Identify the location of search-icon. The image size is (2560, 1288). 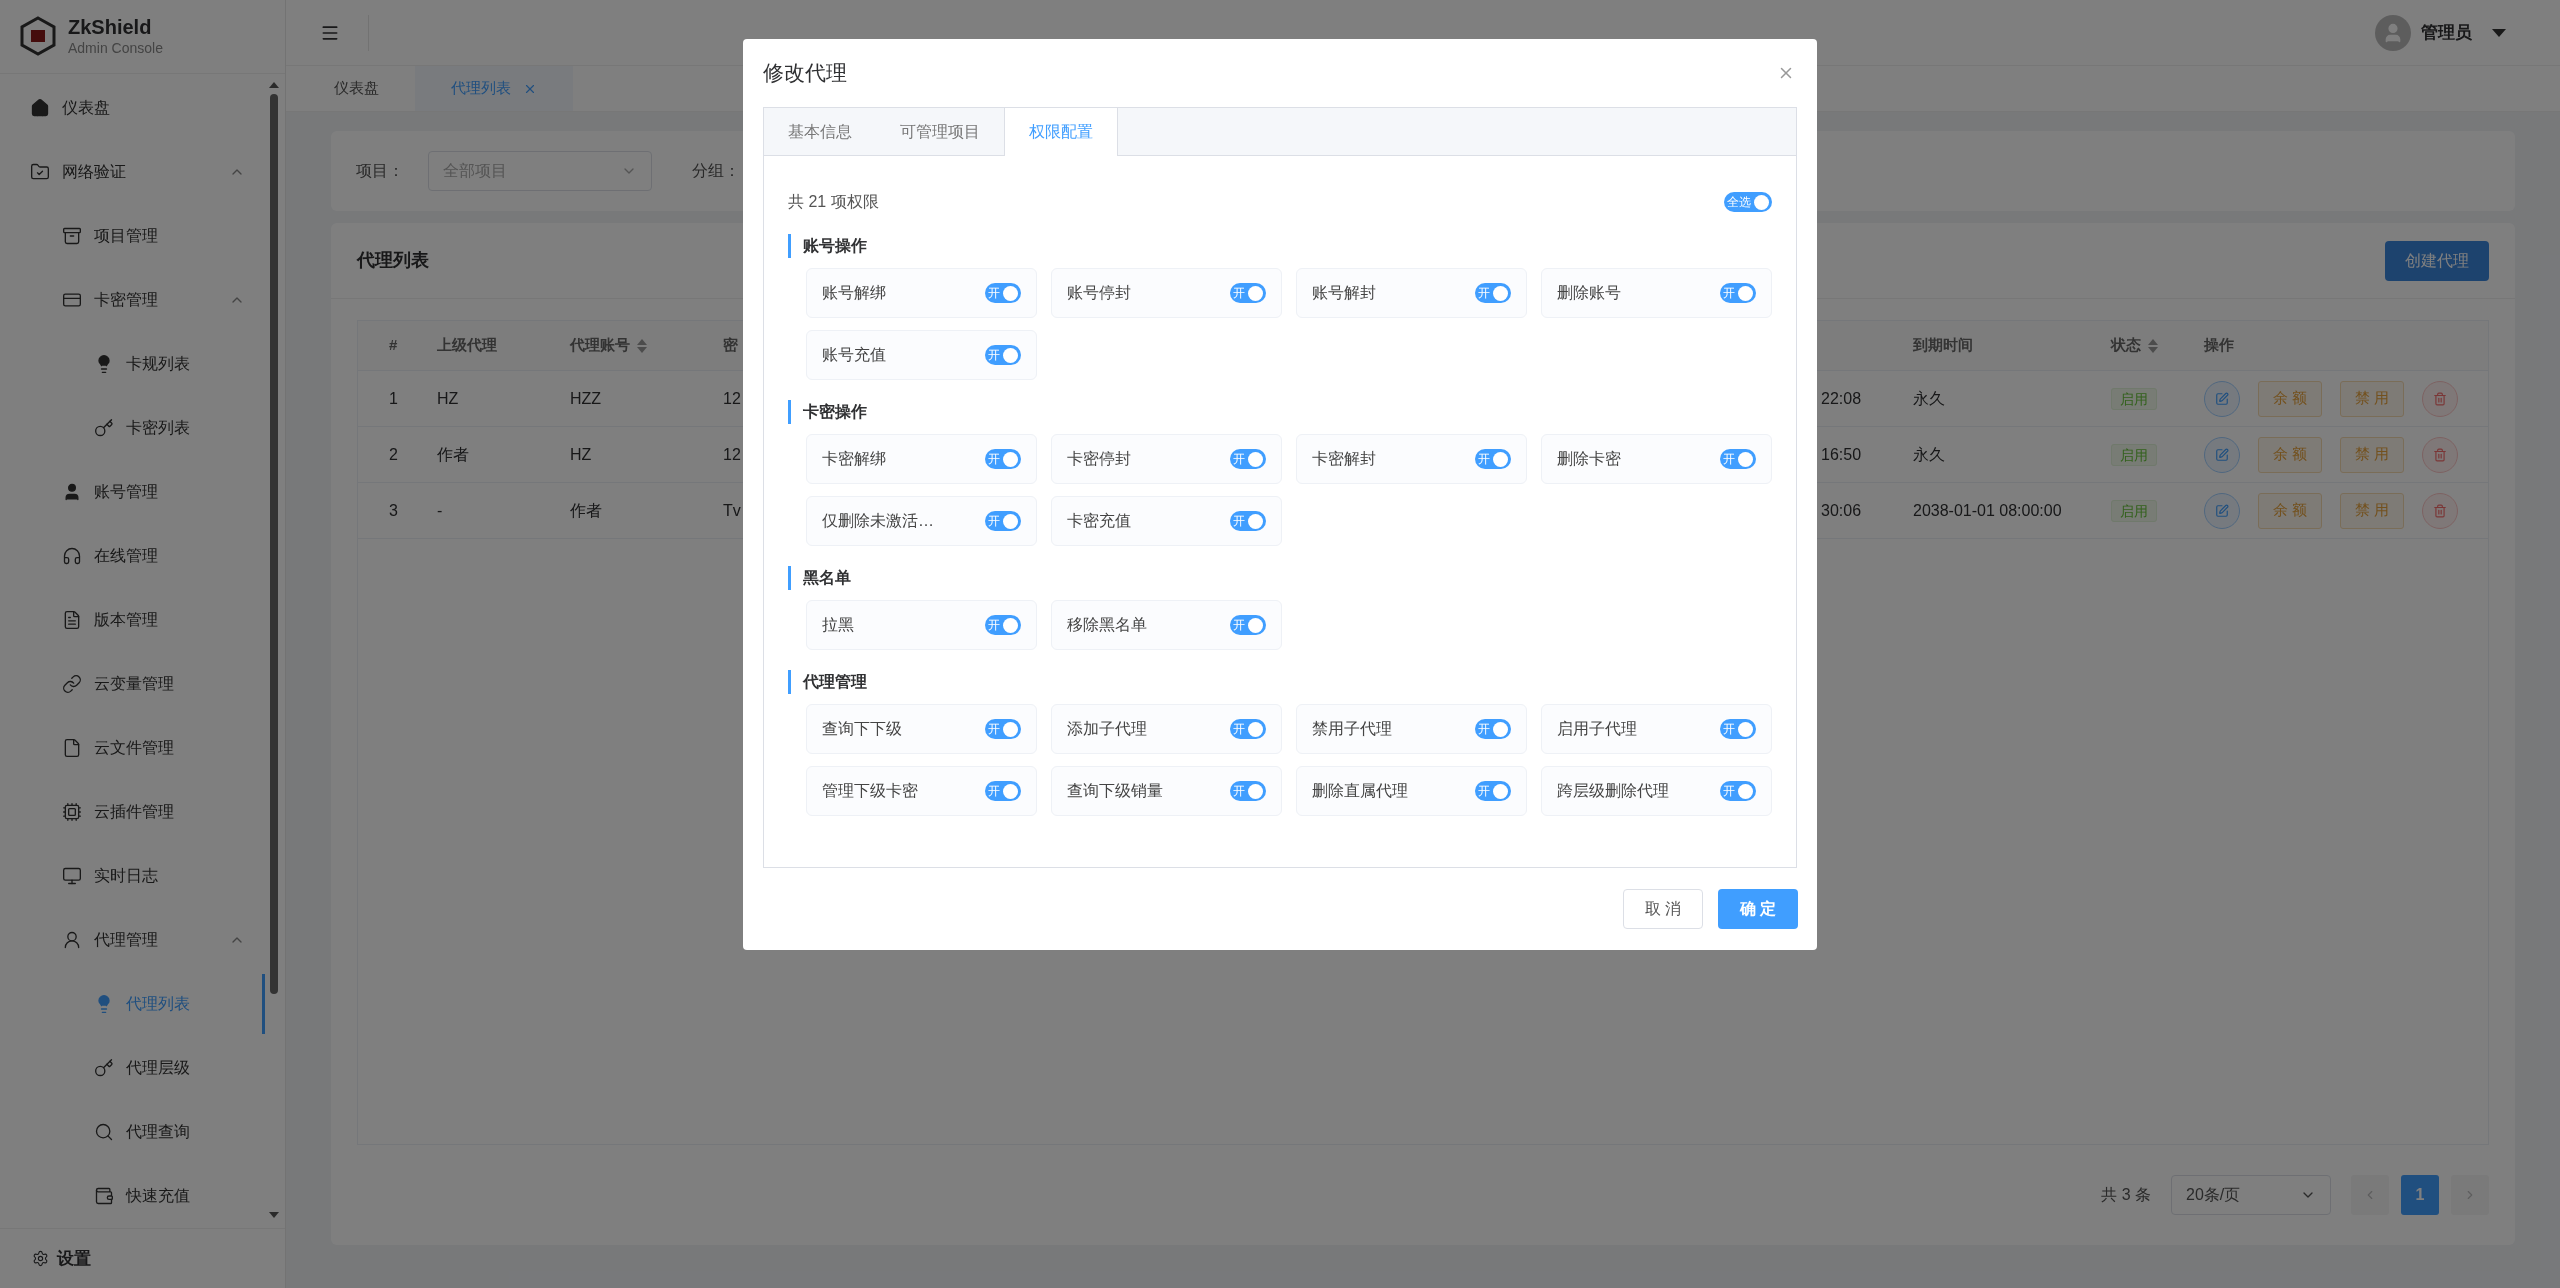
(104, 1131).